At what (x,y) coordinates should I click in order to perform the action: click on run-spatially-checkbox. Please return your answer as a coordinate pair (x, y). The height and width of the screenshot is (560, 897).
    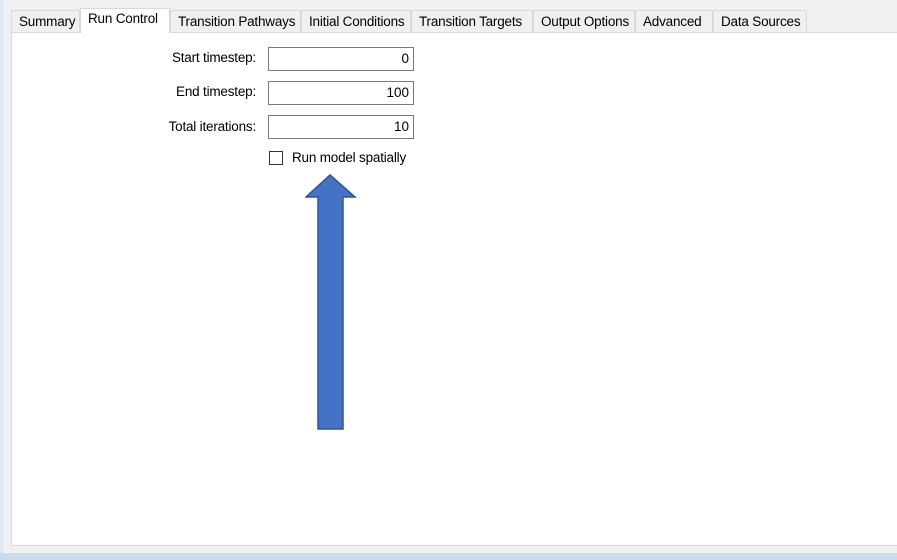
    Looking at the image, I should click on (276, 158).